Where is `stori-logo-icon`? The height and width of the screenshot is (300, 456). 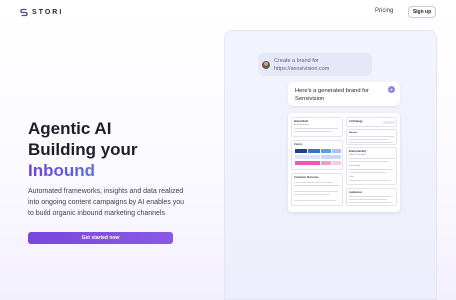
stori-logo-icon is located at coordinates (24, 12).